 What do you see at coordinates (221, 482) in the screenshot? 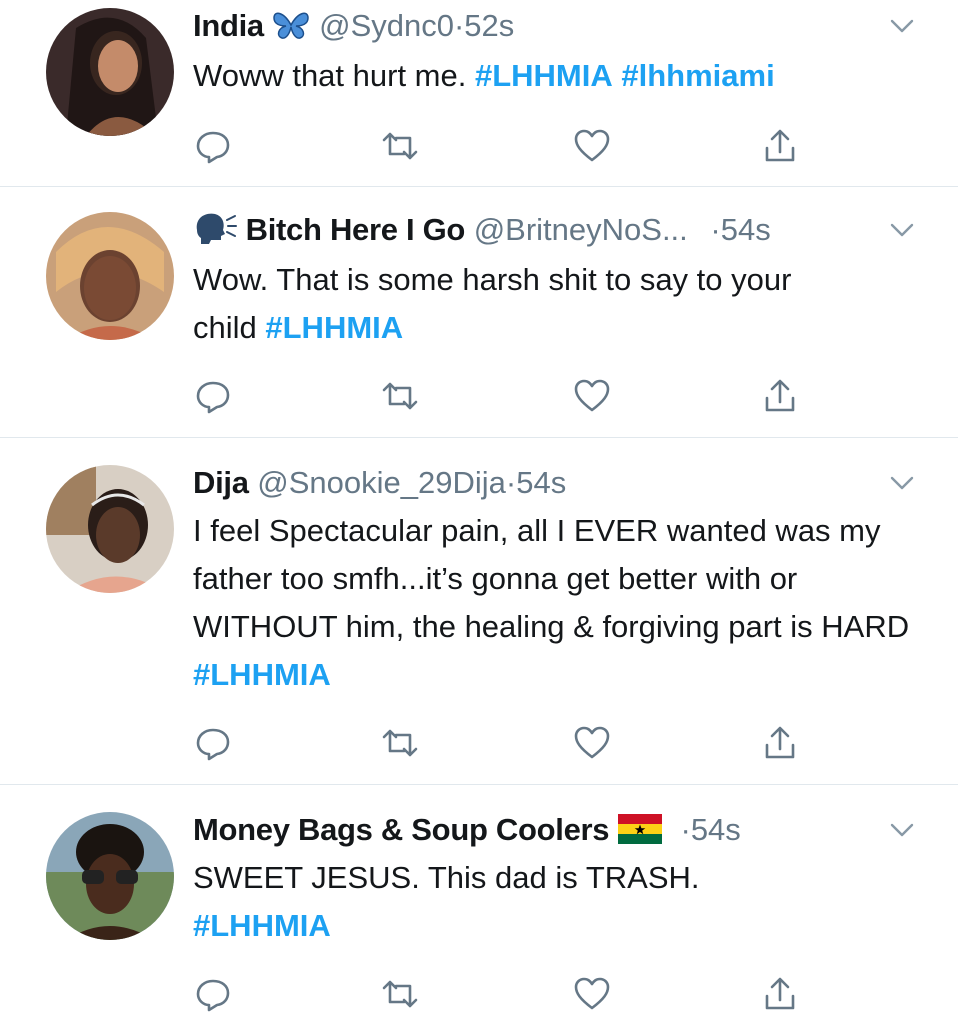
I see `display-name: Dija` at bounding box center [221, 482].